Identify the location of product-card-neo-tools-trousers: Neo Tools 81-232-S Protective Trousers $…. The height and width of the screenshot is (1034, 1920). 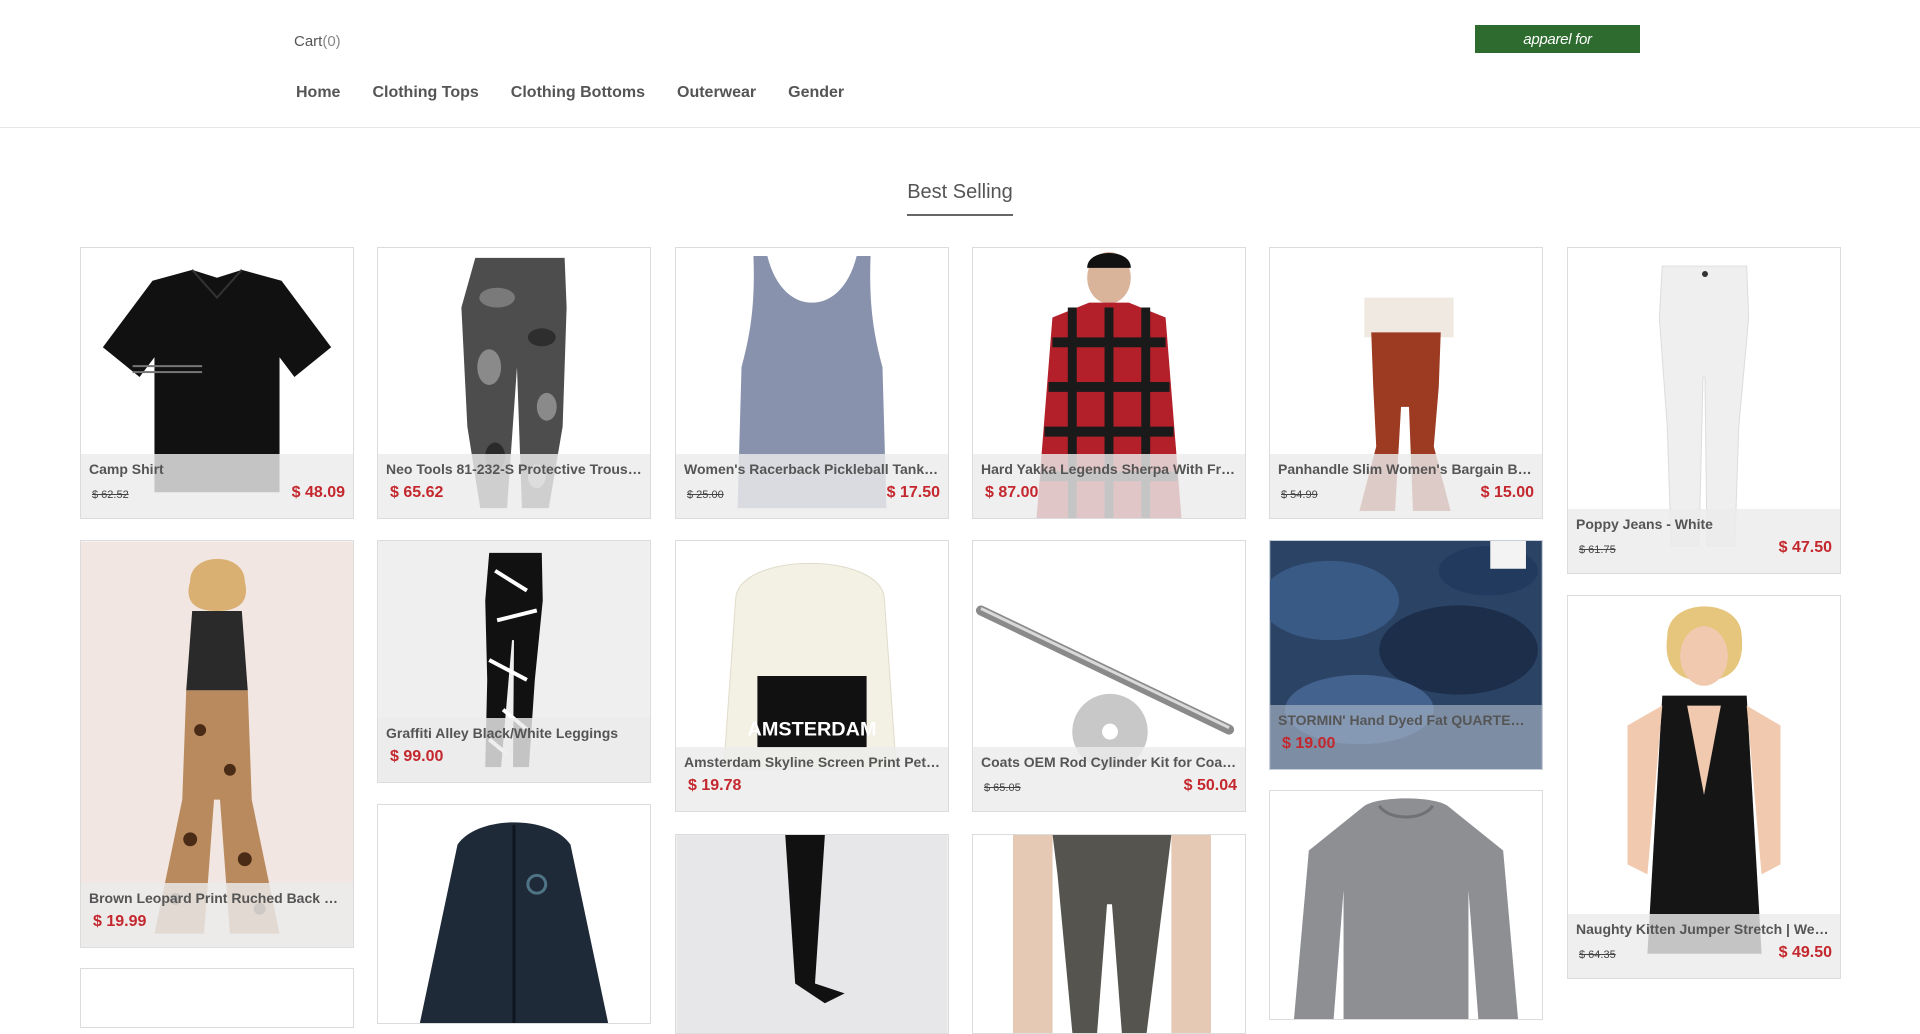
(514, 383).